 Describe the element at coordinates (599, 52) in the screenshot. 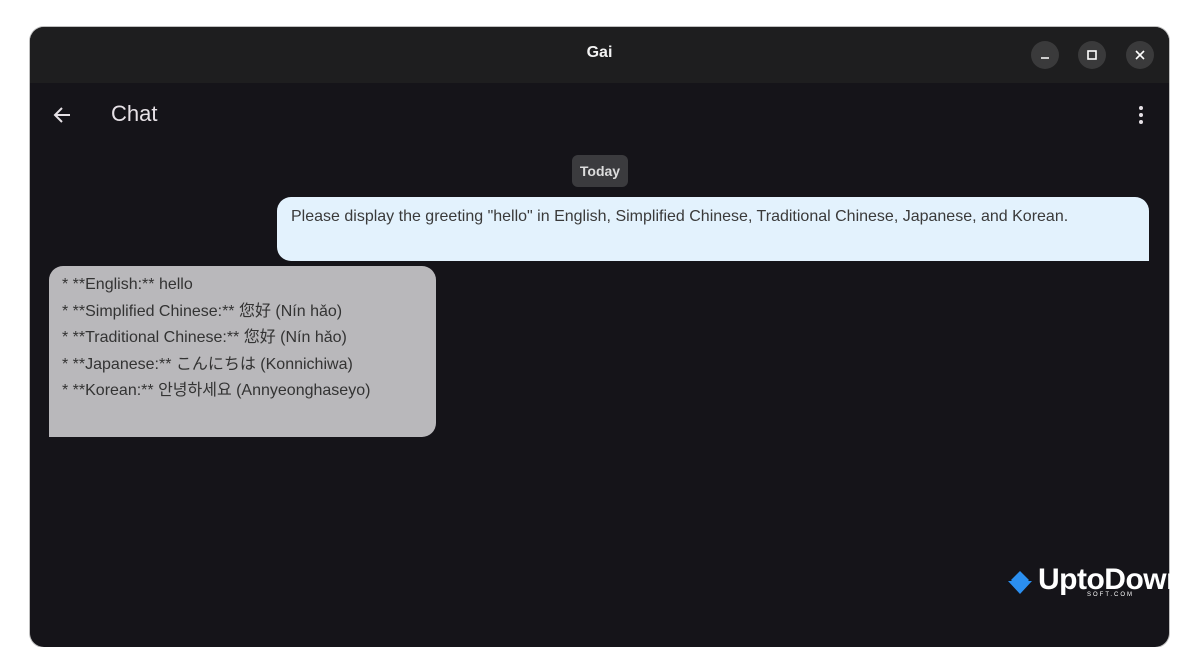

I see `window-title: Gai` at that location.